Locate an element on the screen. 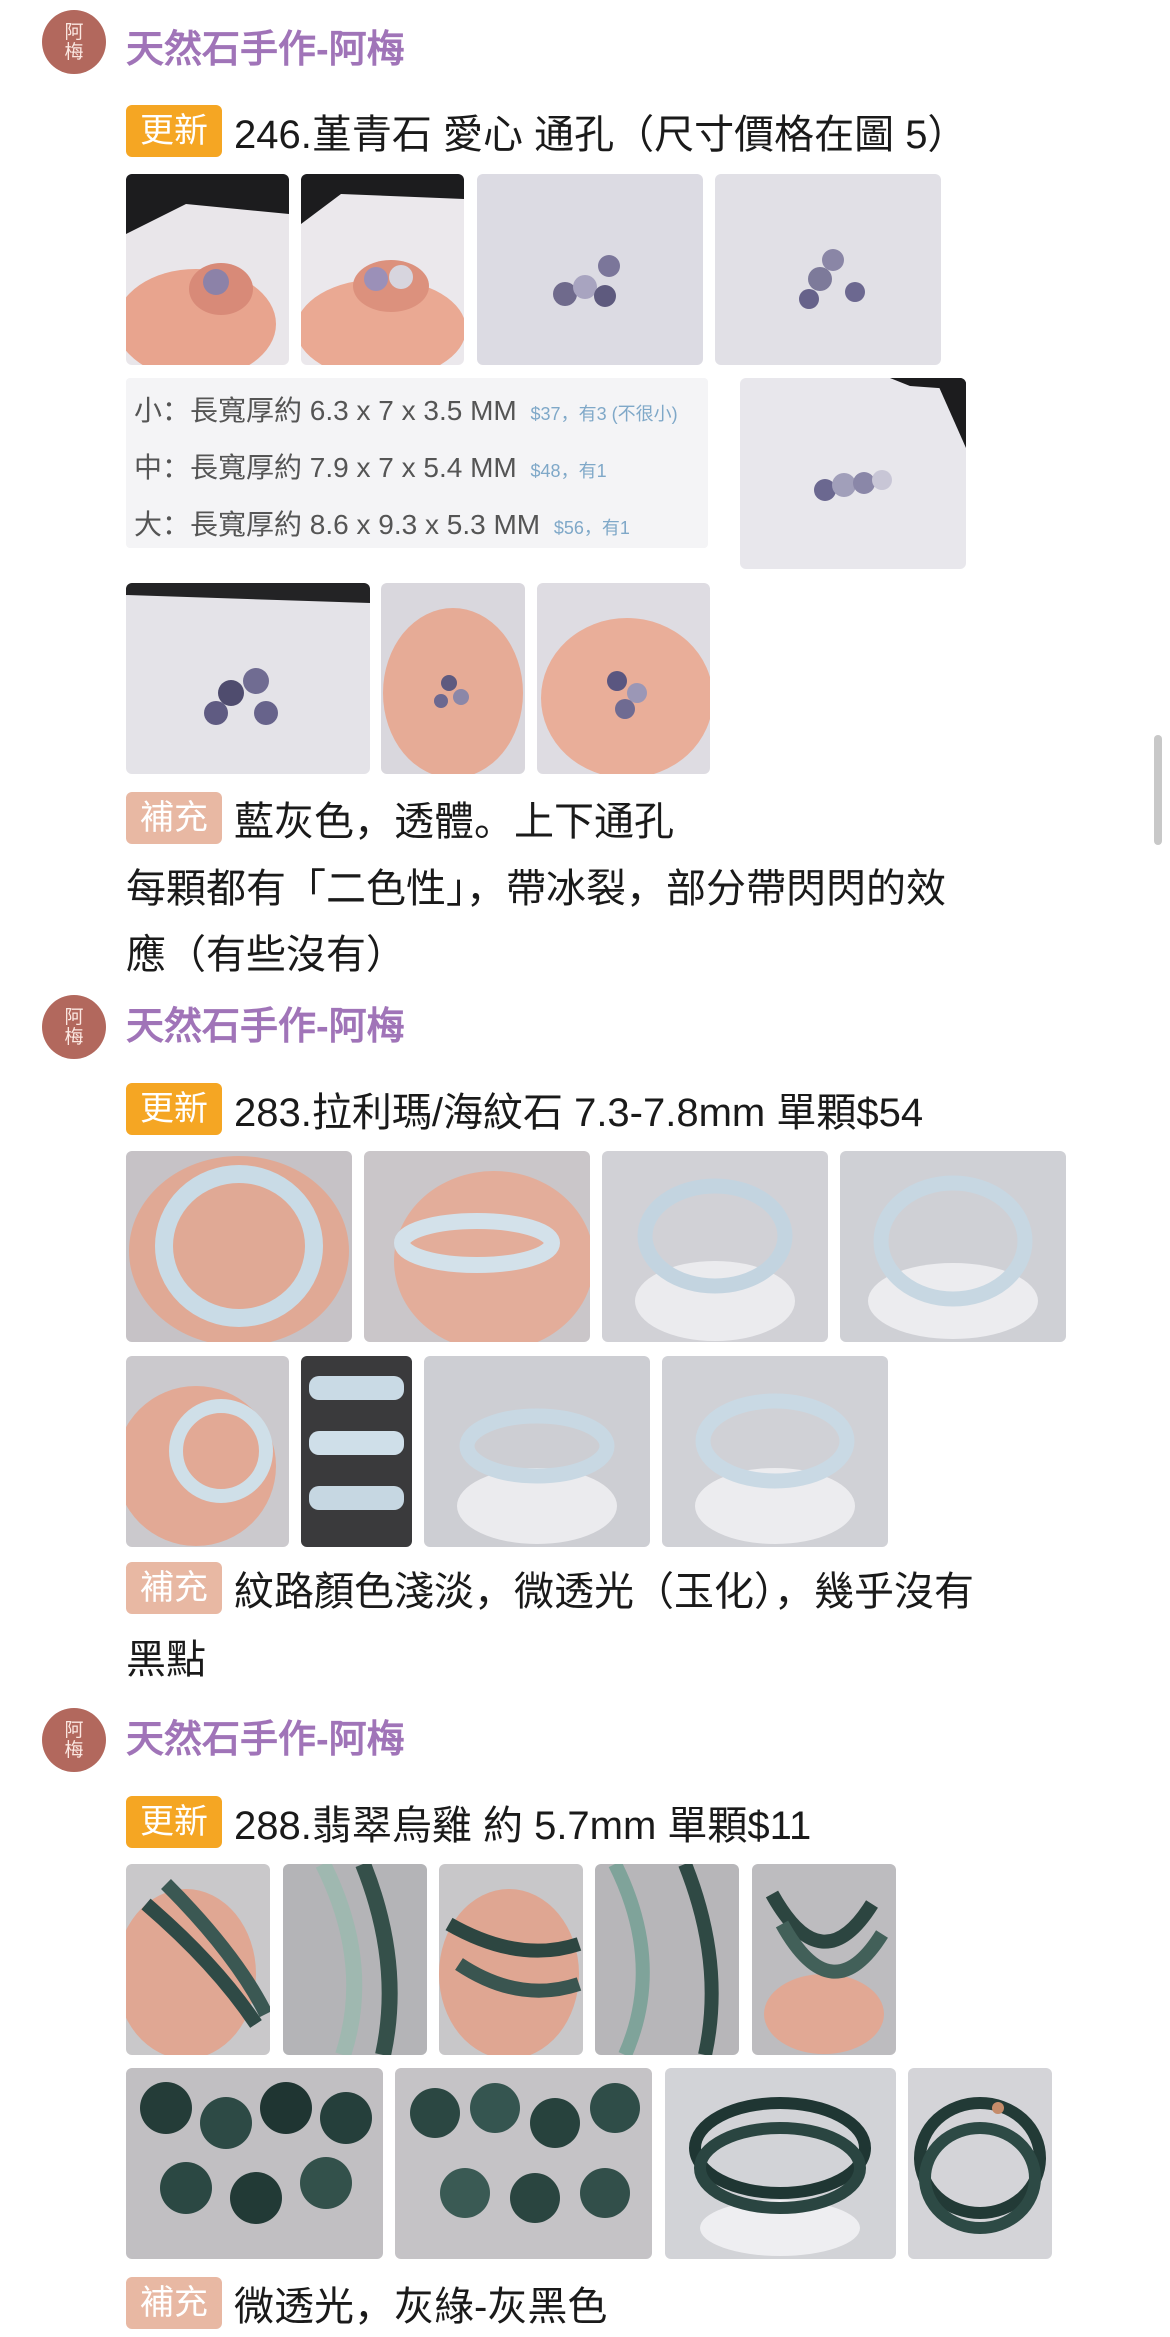 Image resolution: width=1170 pixels, height=2337 pixels. supplement-line: 補充 藍灰色，透體。上下通孔 is located at coordinates (400, 818).